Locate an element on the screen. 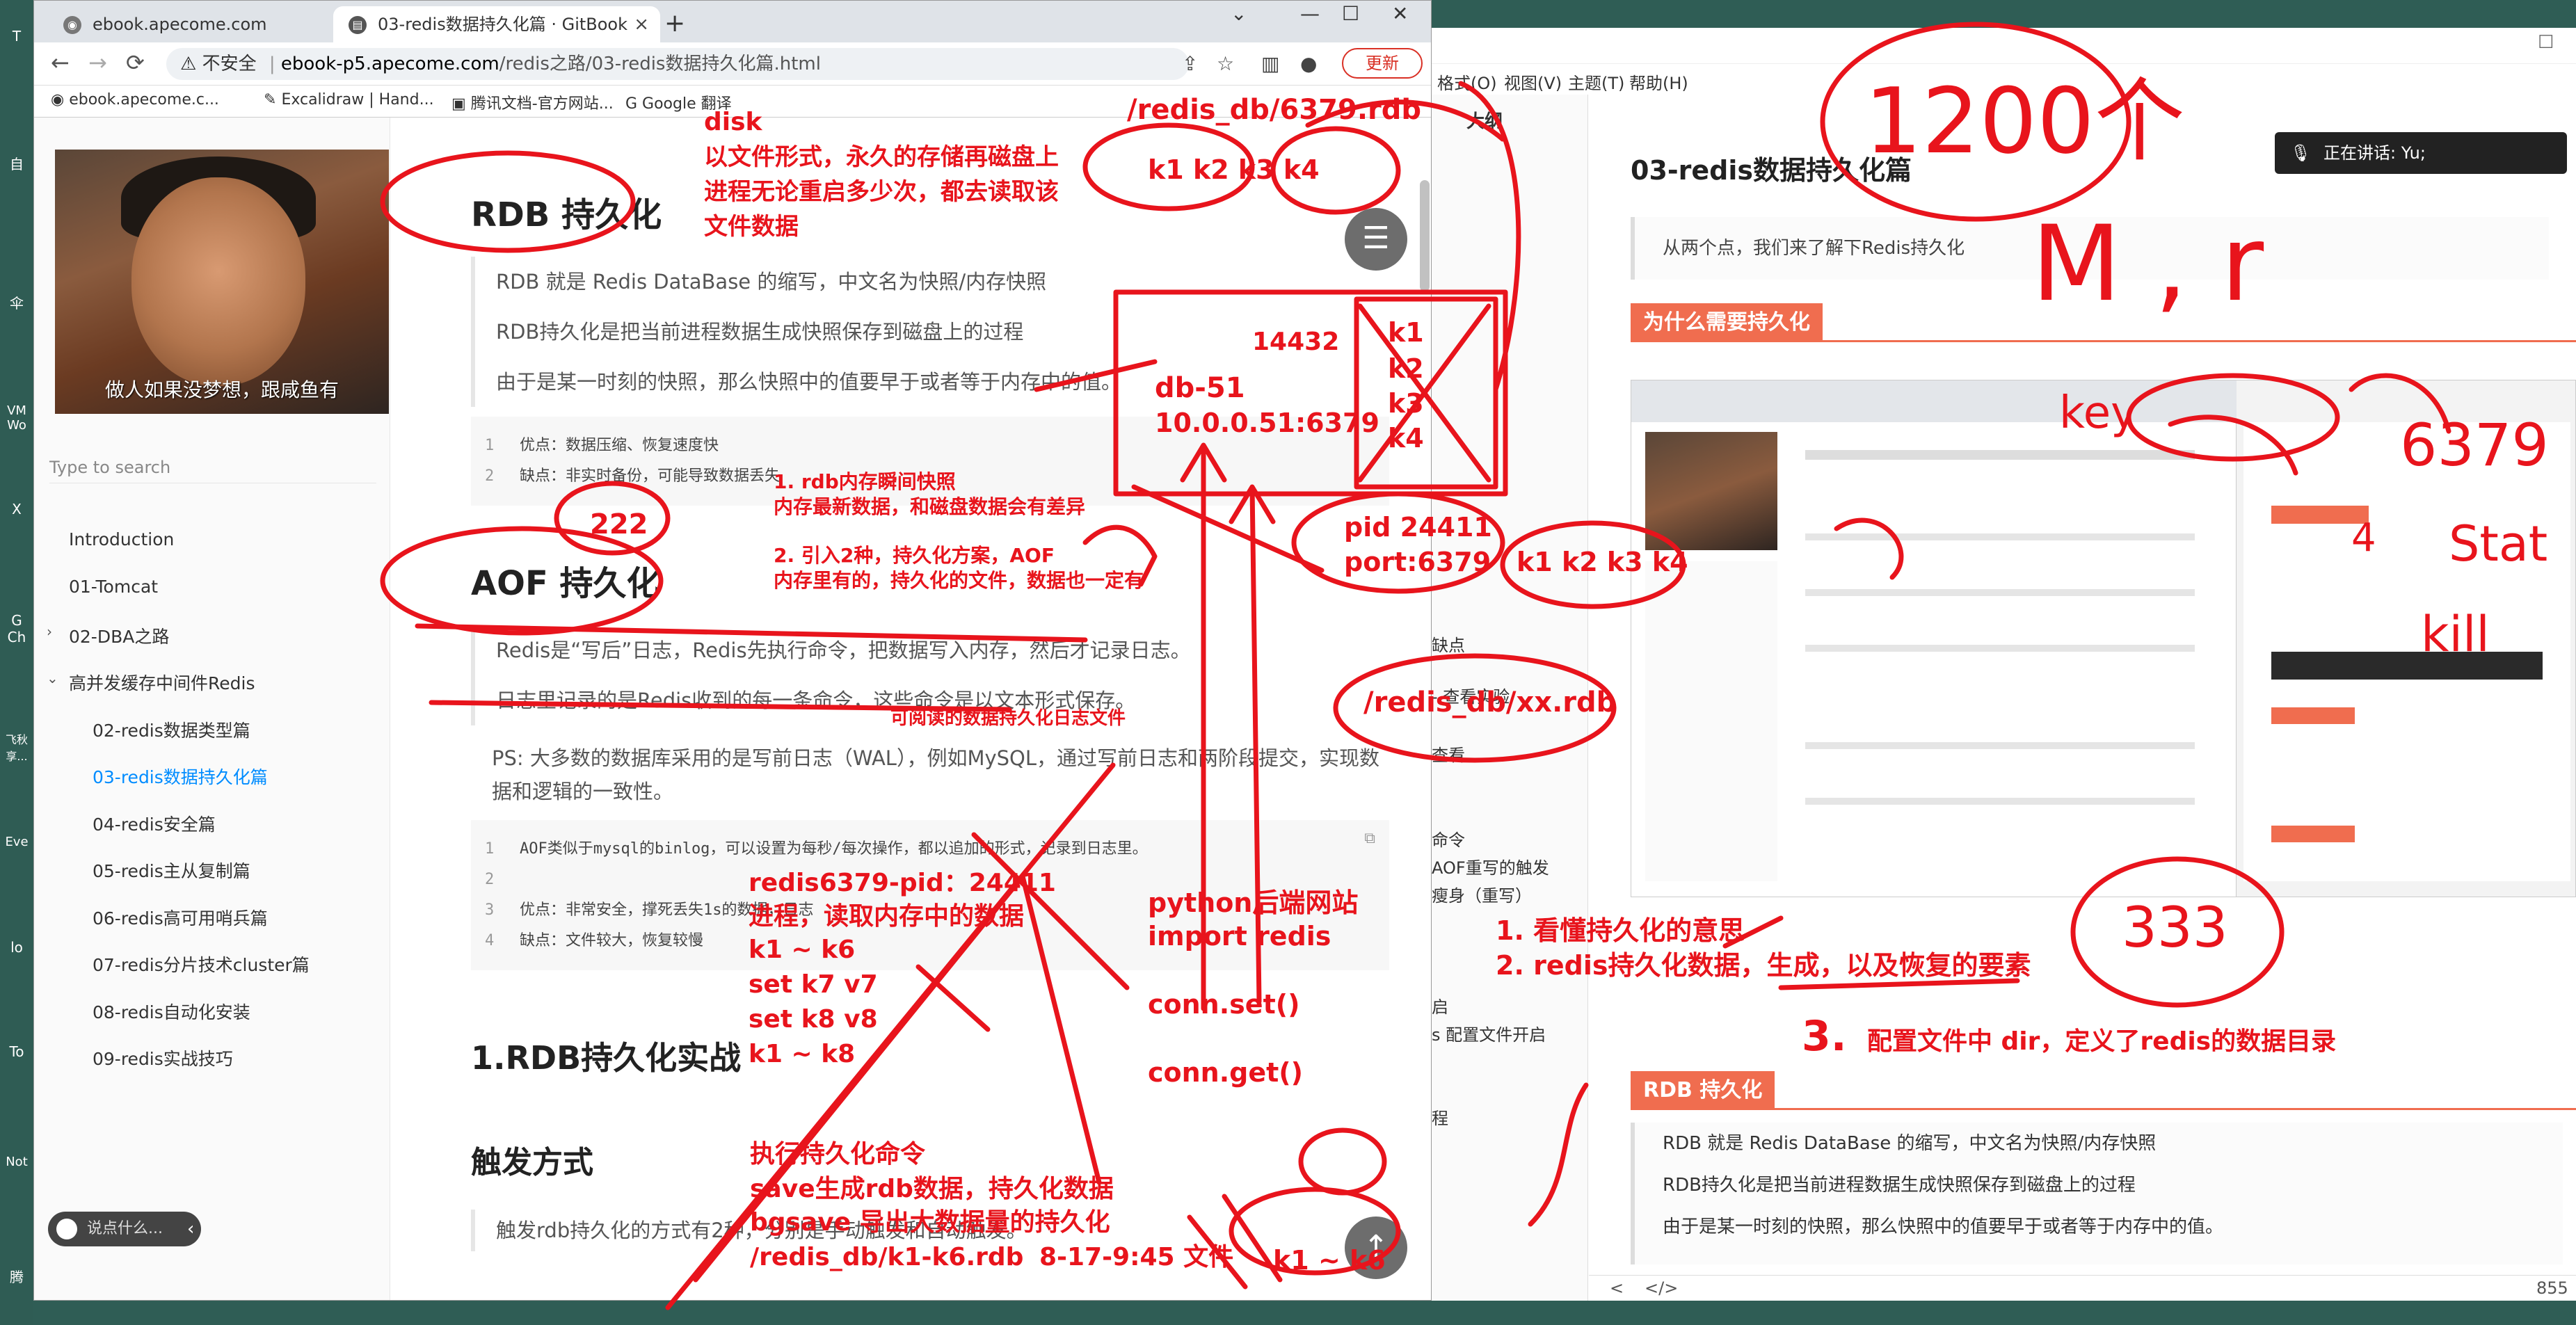 The width and height of the screenshot is (2576, 1325). collapse-icon: ‹ is located at coordinates (190, 1229).